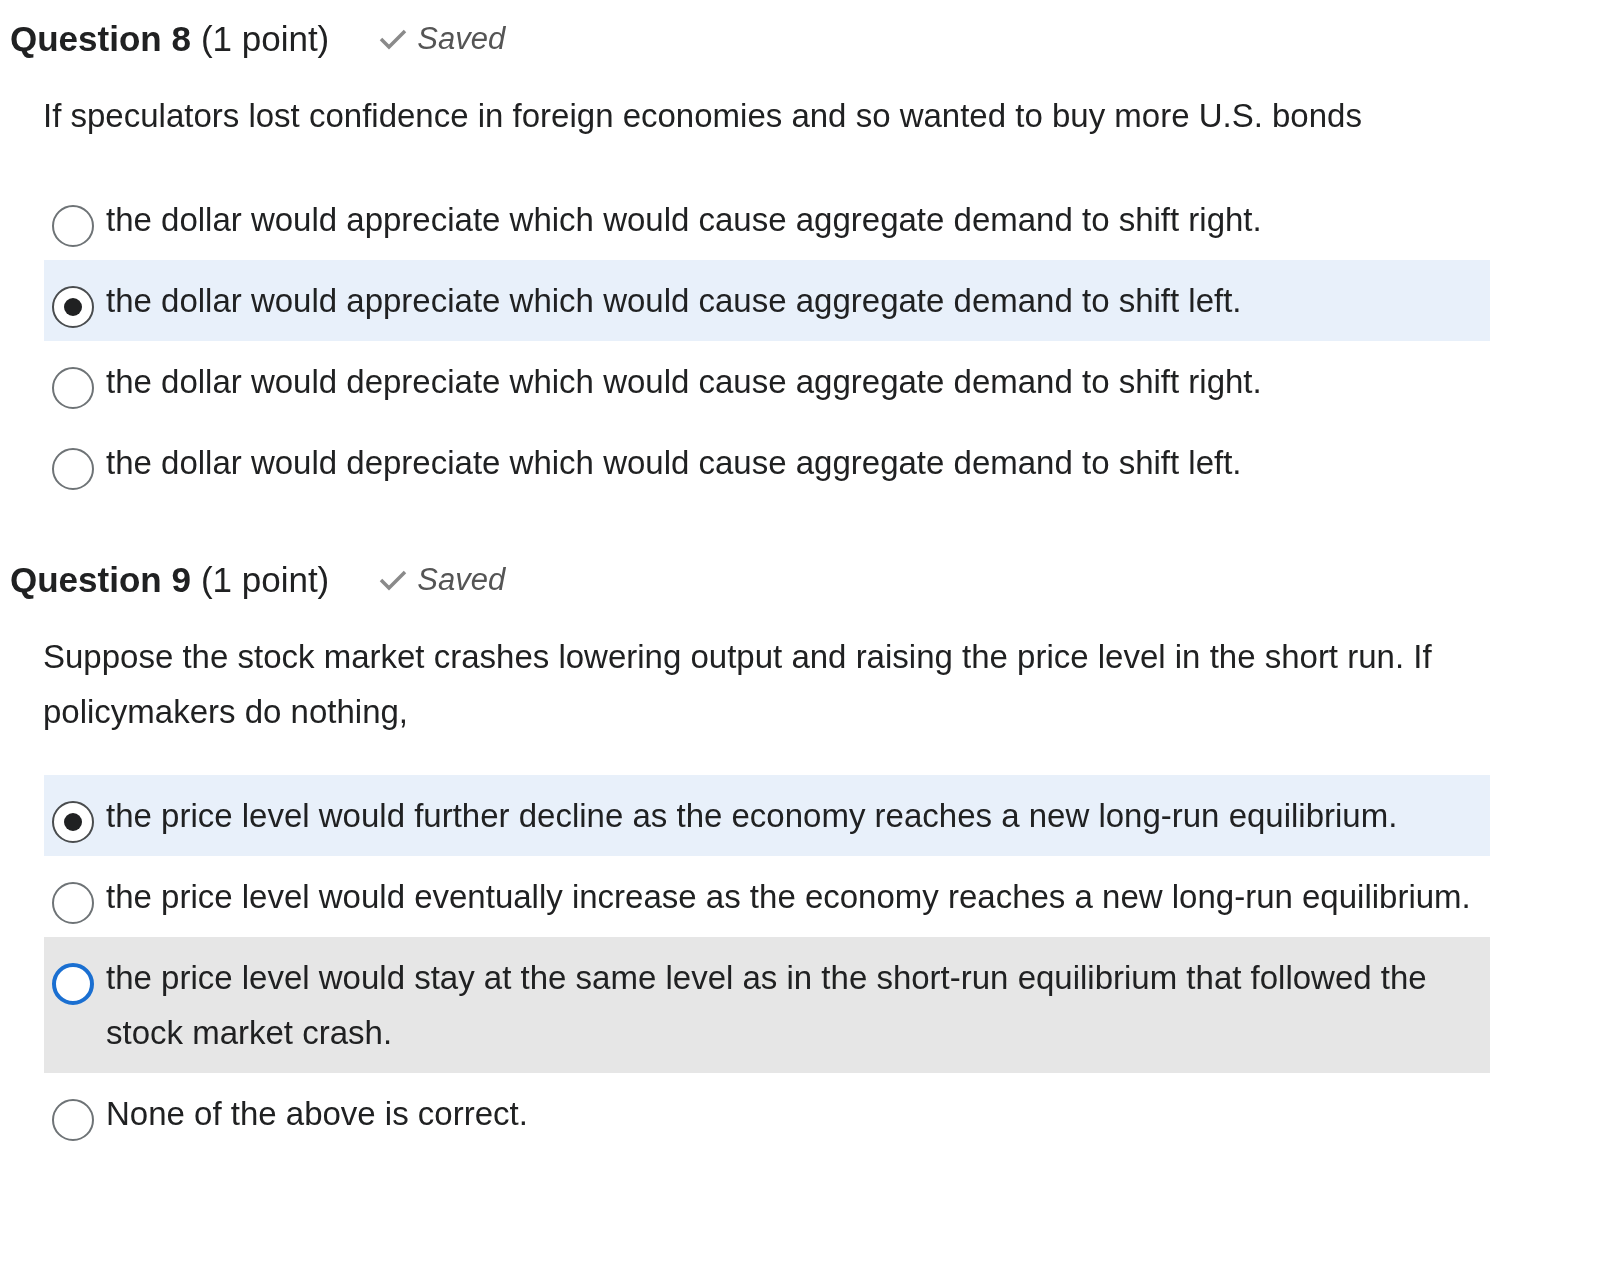 The width and height of the screenshot is (1606, 1280). What do you see at coordinates (674, 301) in the screenshot?
I see `option-text: the dollar would appreciate which would cause aggregate demand to shift left.` at bounding box center [674, 301].